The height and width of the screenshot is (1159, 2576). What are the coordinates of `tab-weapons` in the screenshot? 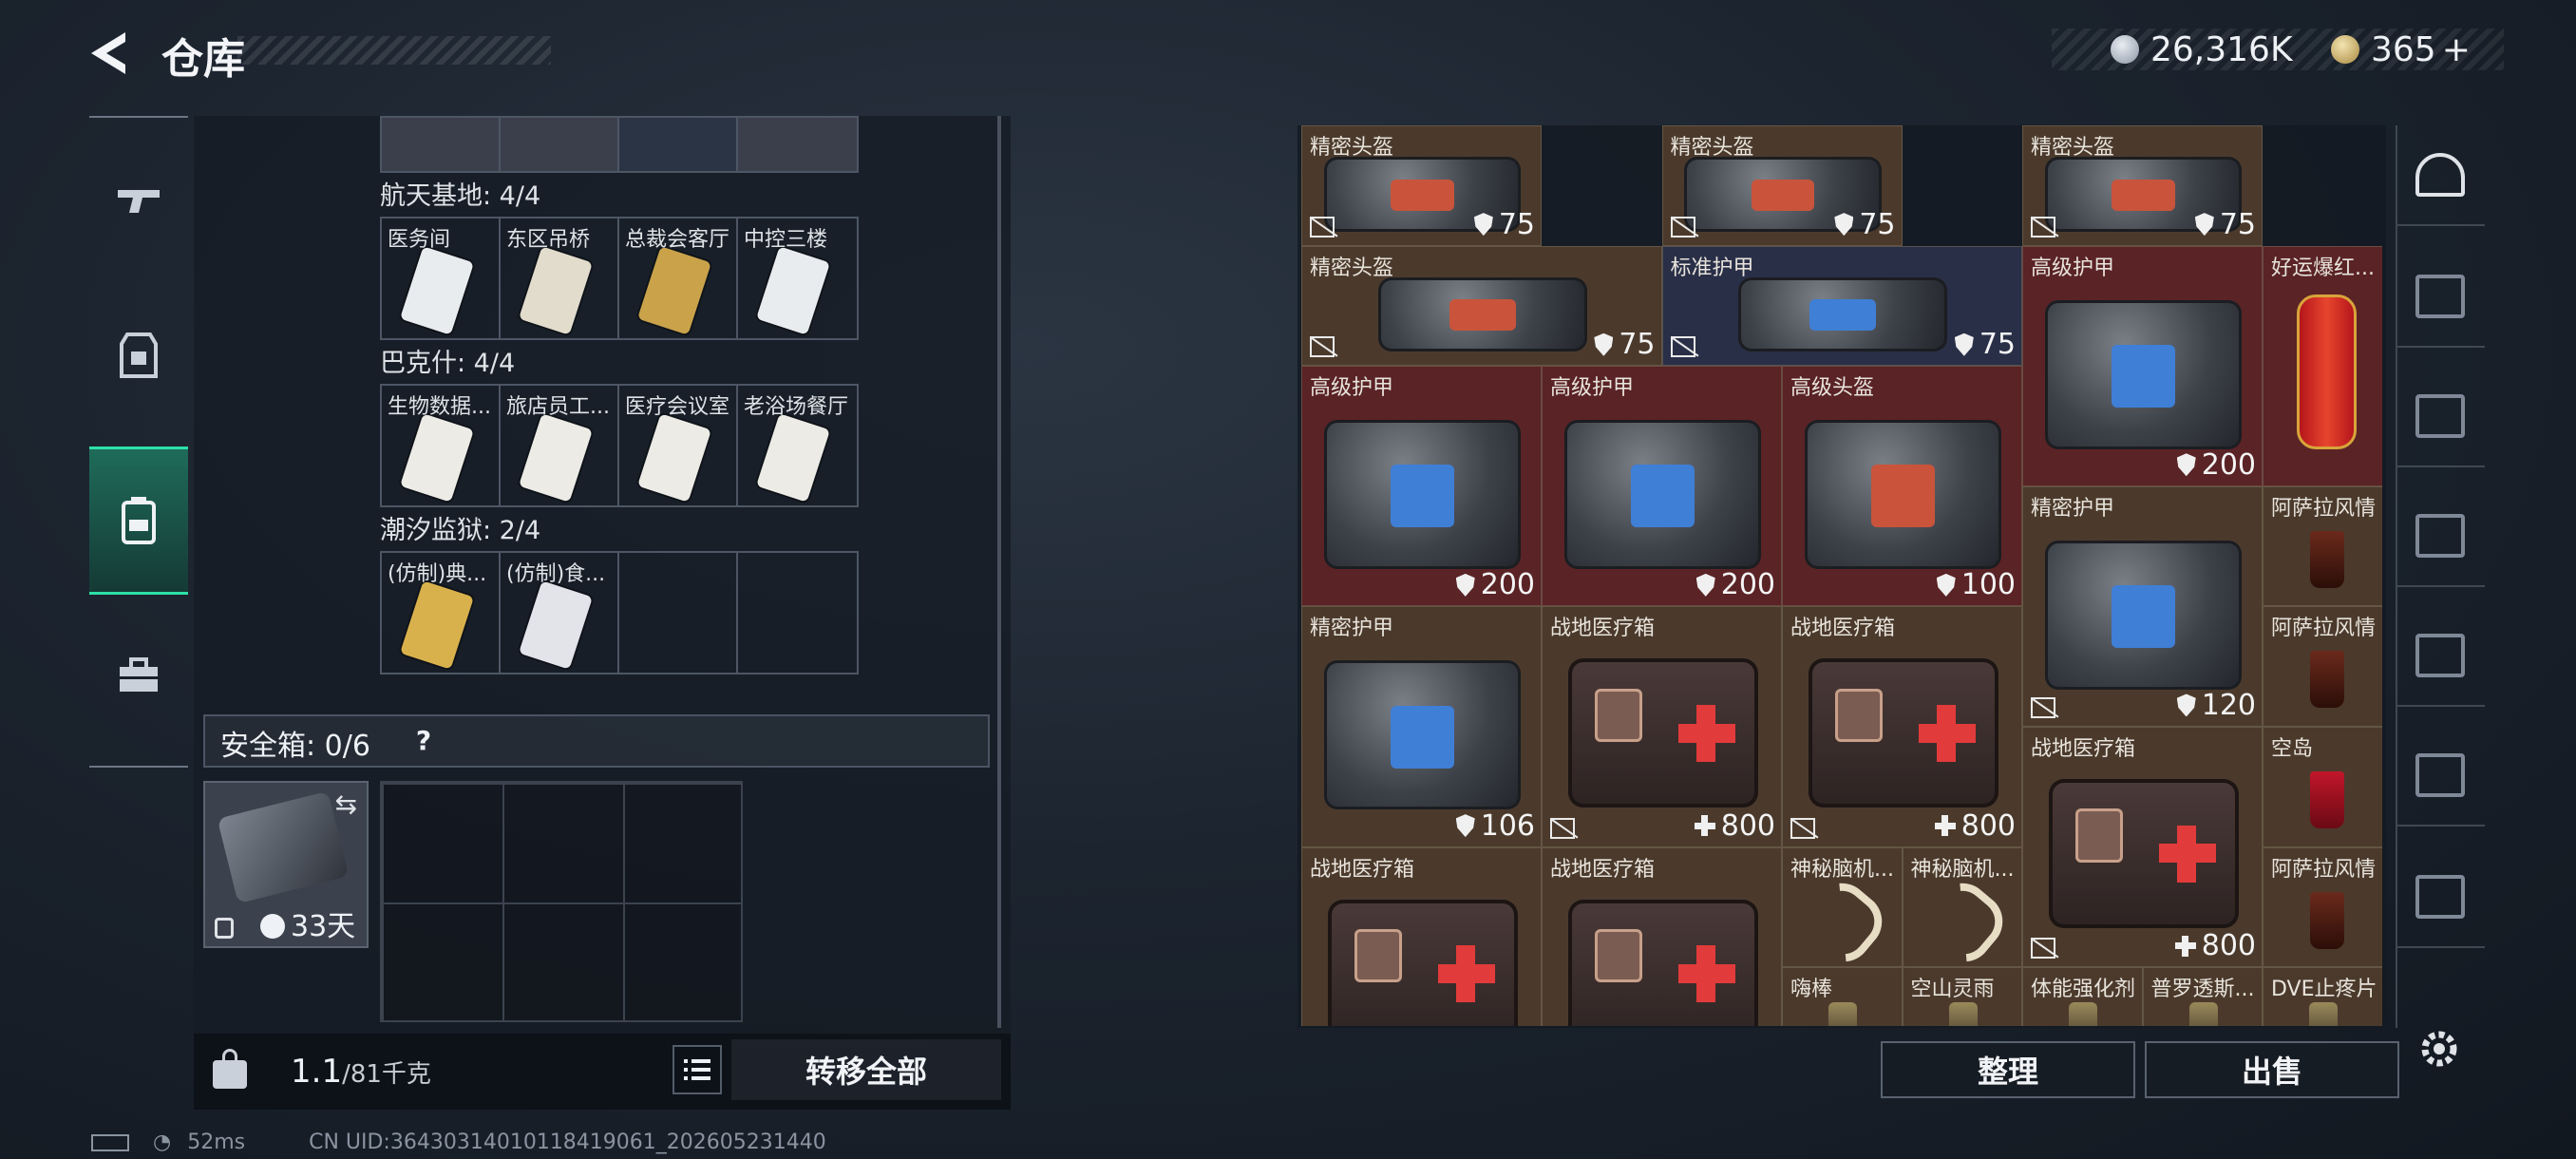 It's located at (138, 201).